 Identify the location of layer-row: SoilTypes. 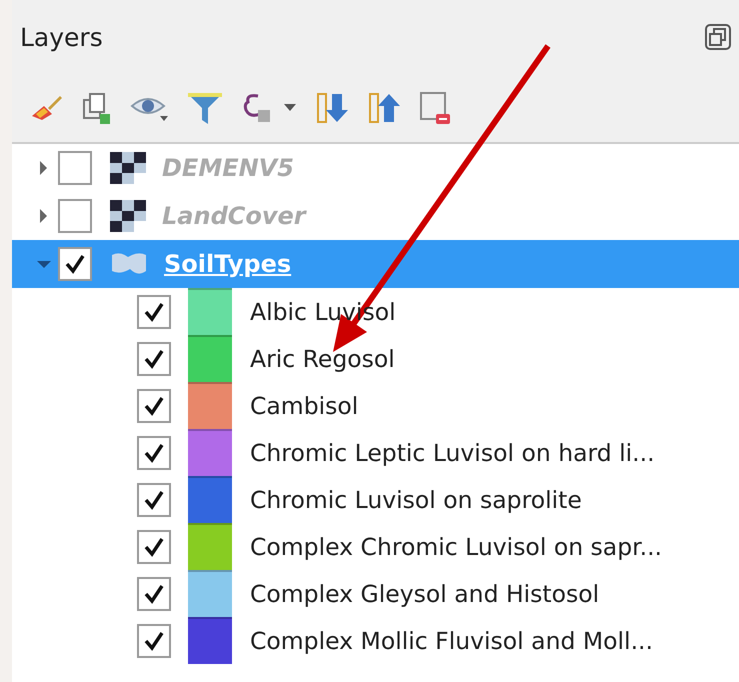
(375, 264).